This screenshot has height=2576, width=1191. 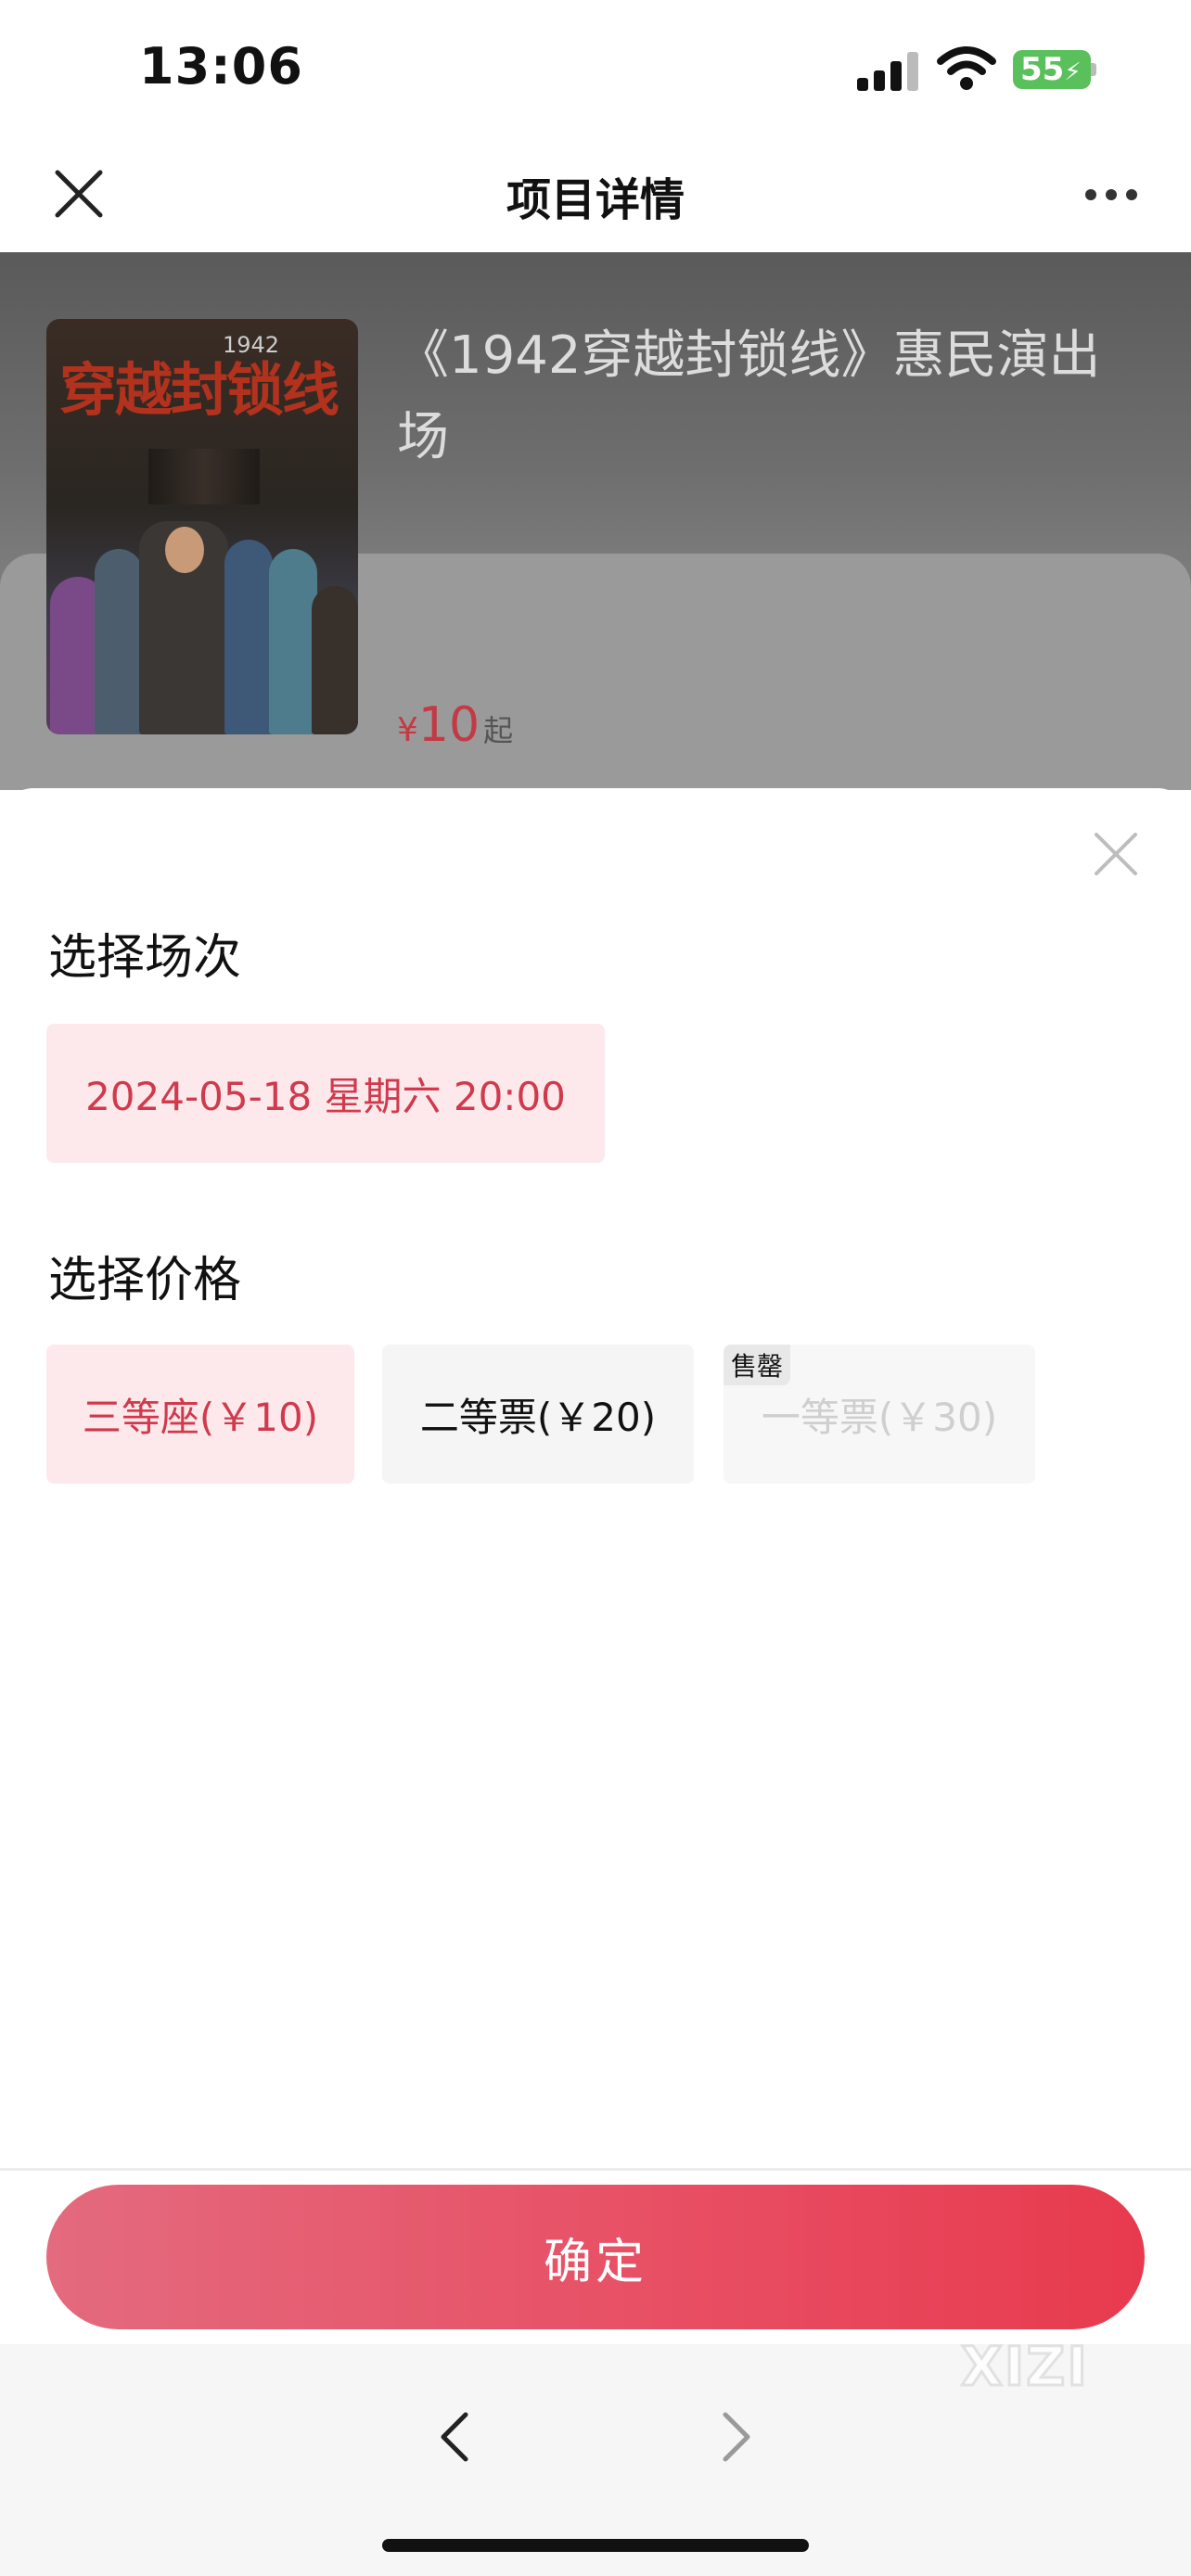 I want to click on back-arrow-icon, so click(x=454, y=2437).